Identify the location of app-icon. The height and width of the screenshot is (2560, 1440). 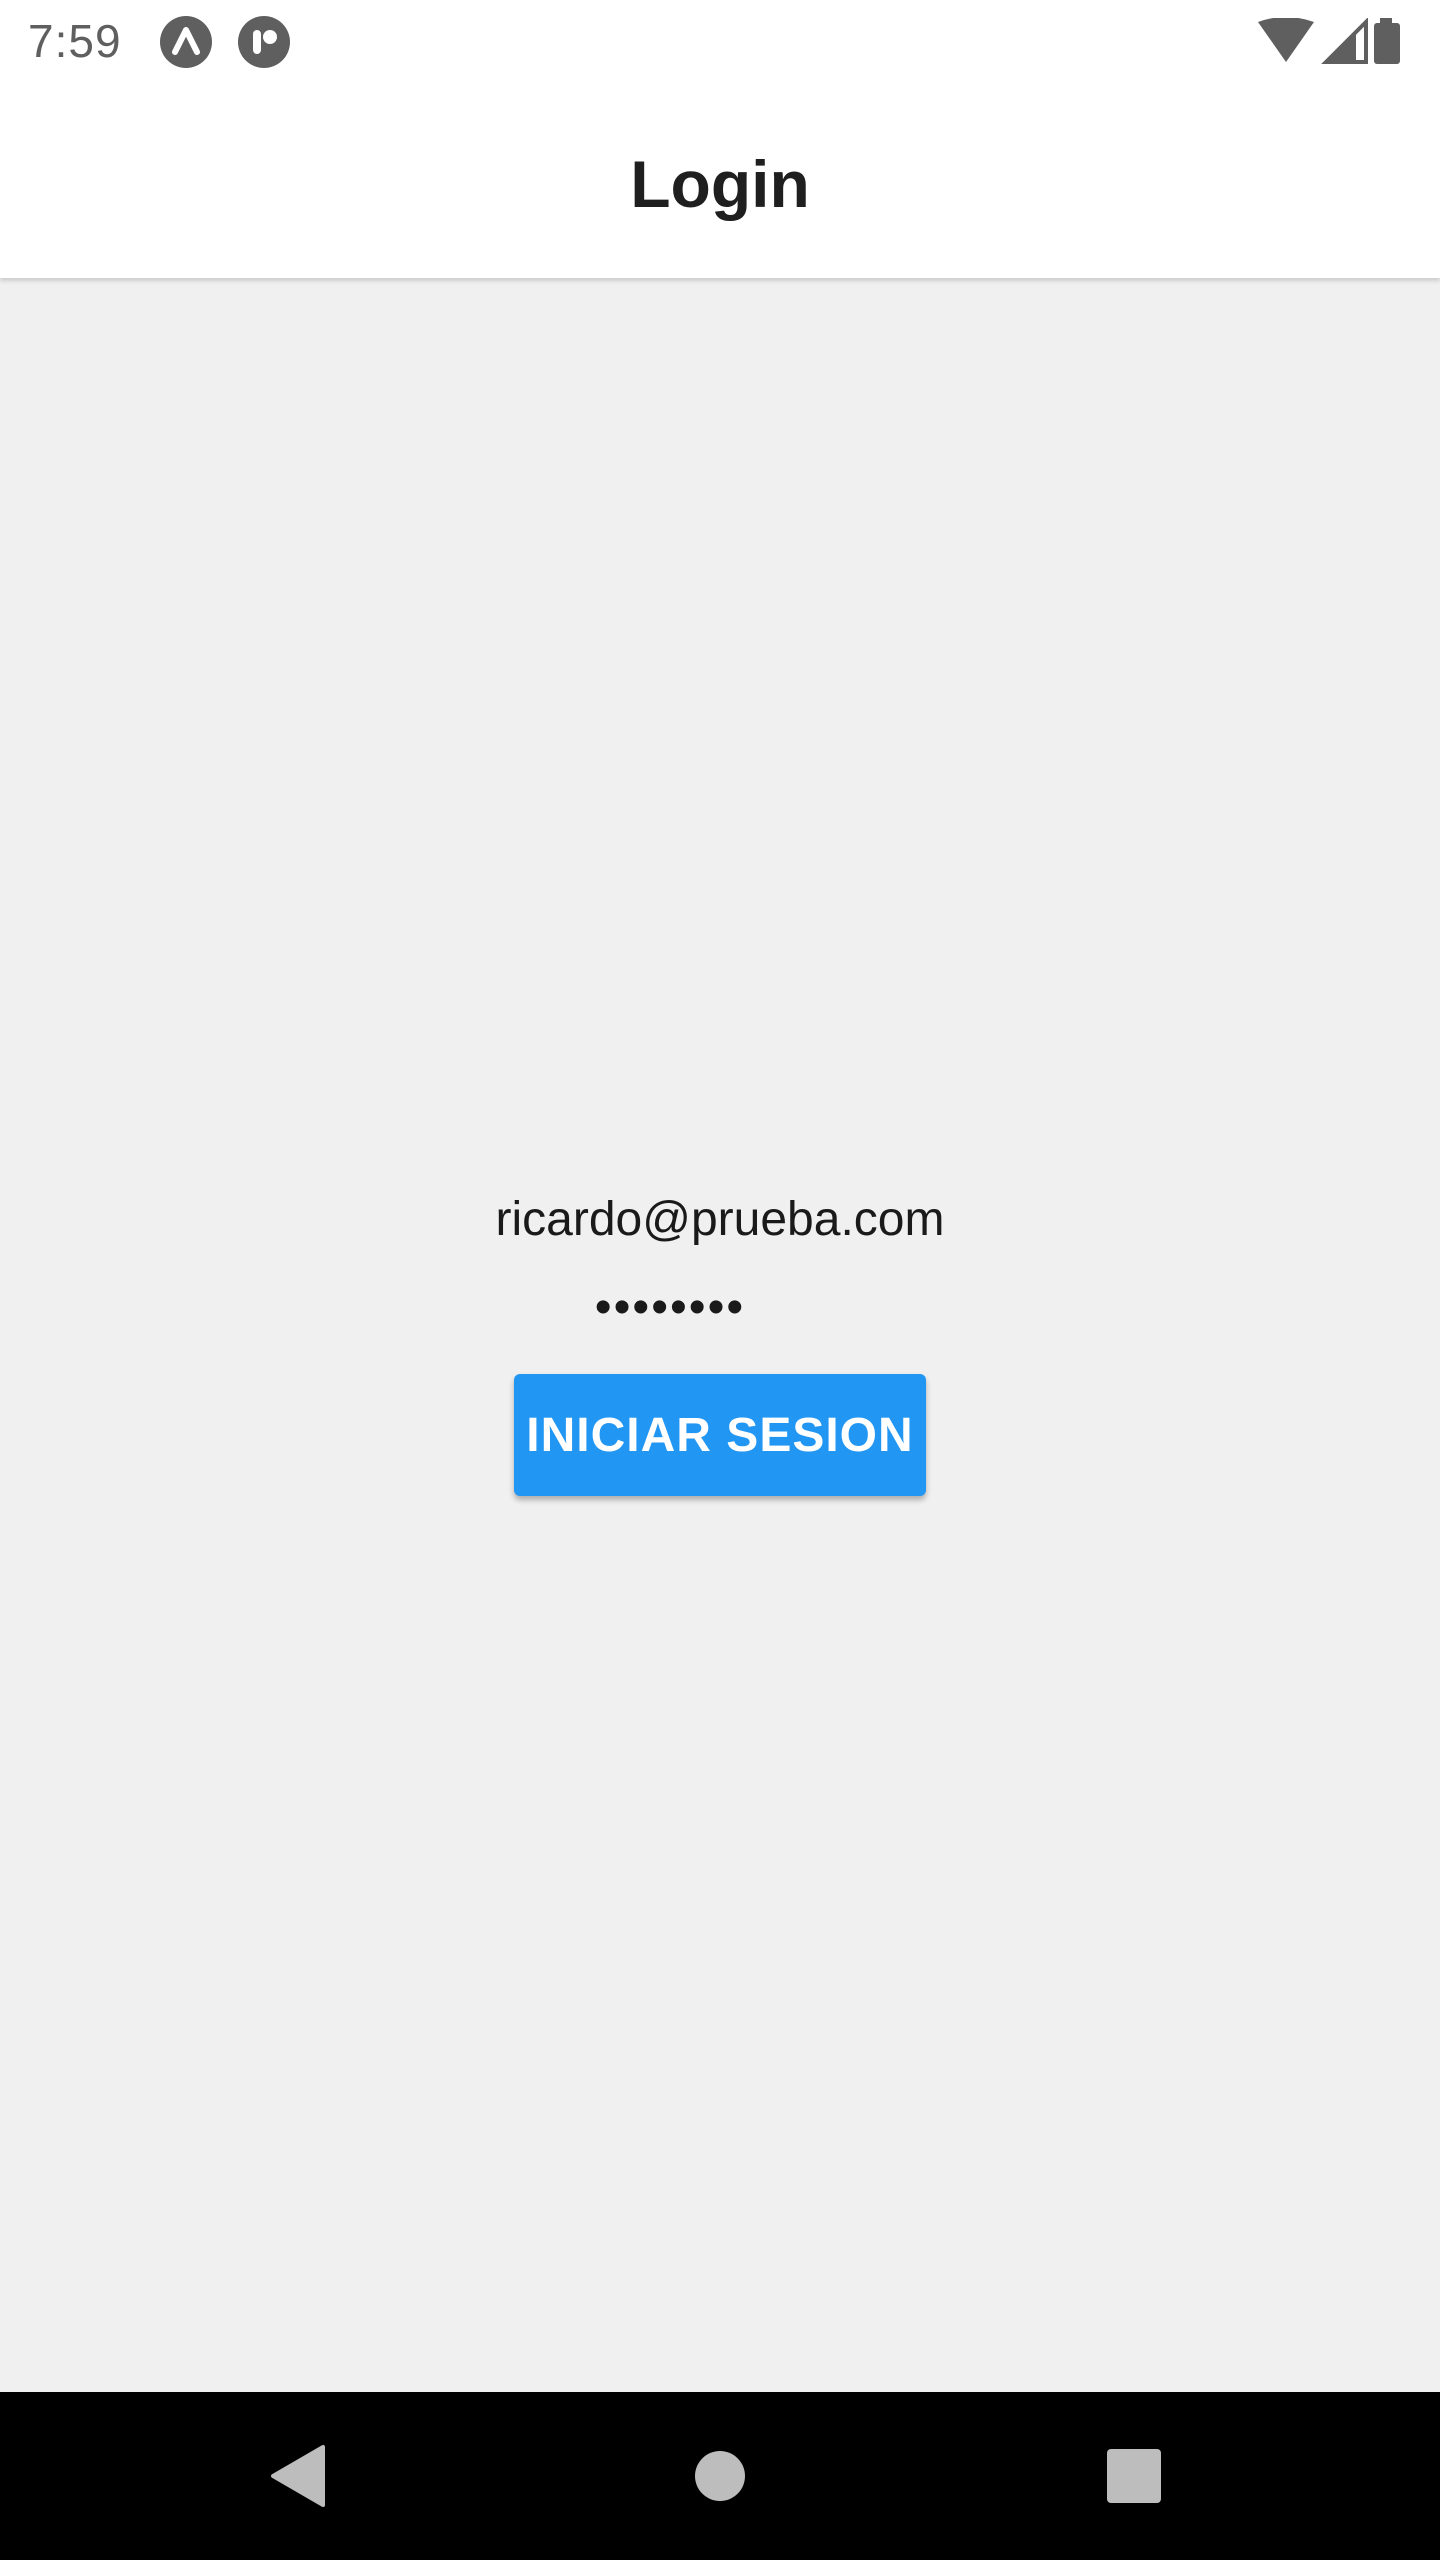
(264, 42).